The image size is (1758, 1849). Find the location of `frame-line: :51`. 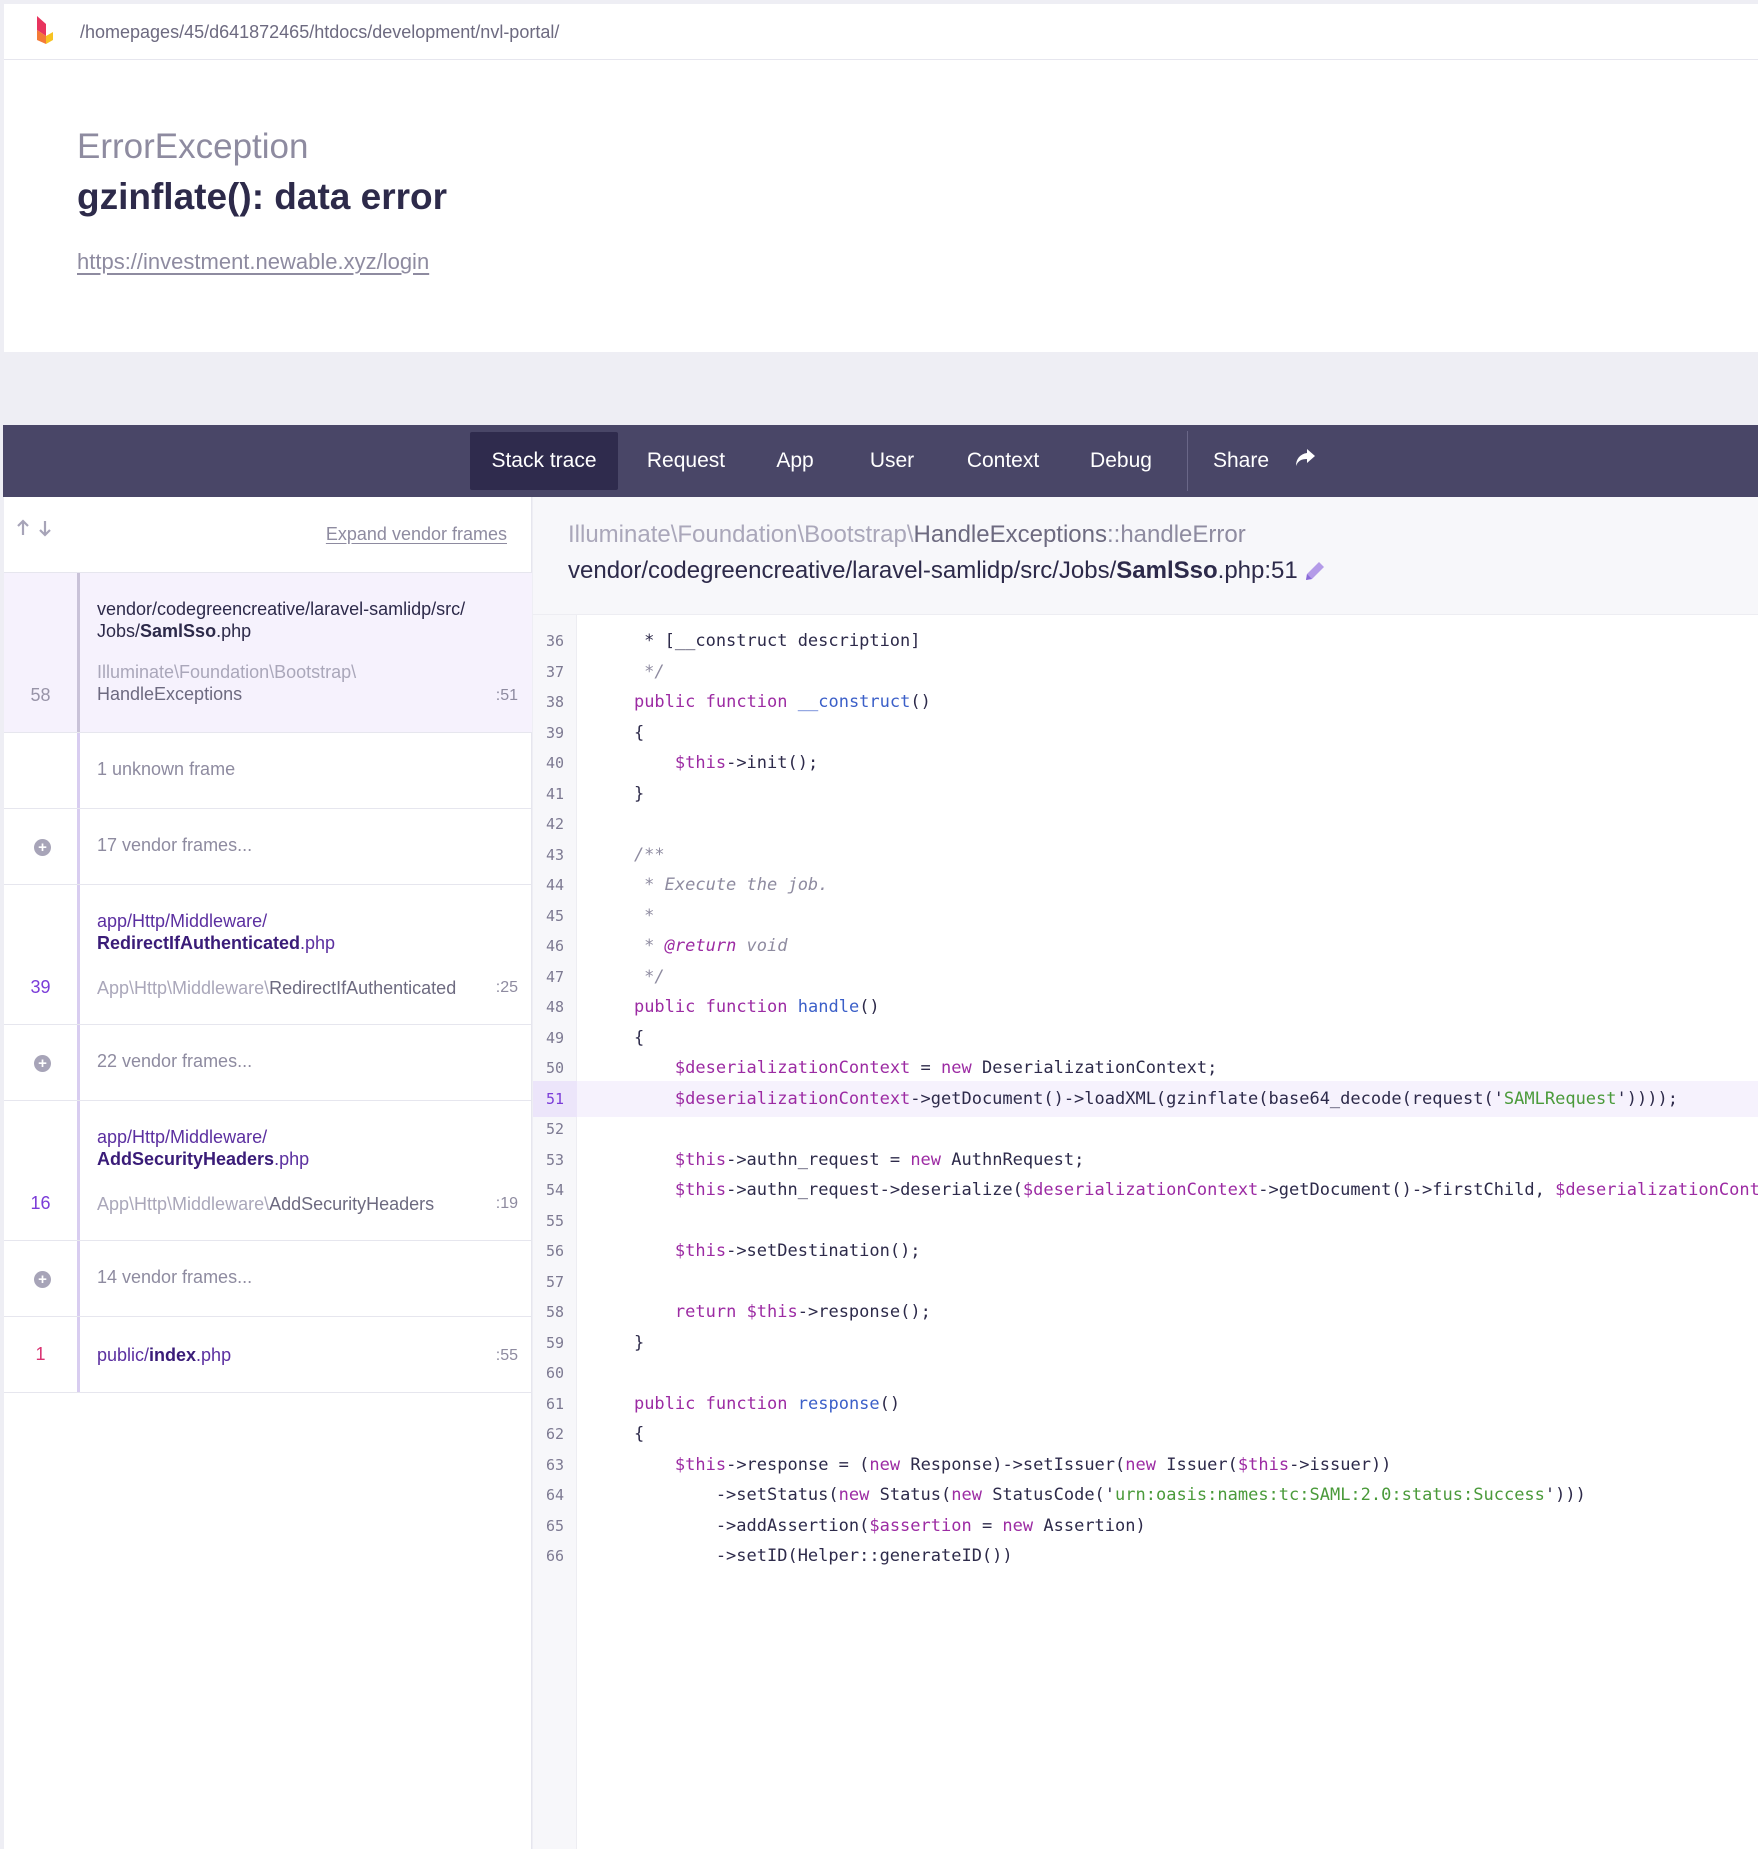

frame-line: :51 is located at coordinates (506, 695).